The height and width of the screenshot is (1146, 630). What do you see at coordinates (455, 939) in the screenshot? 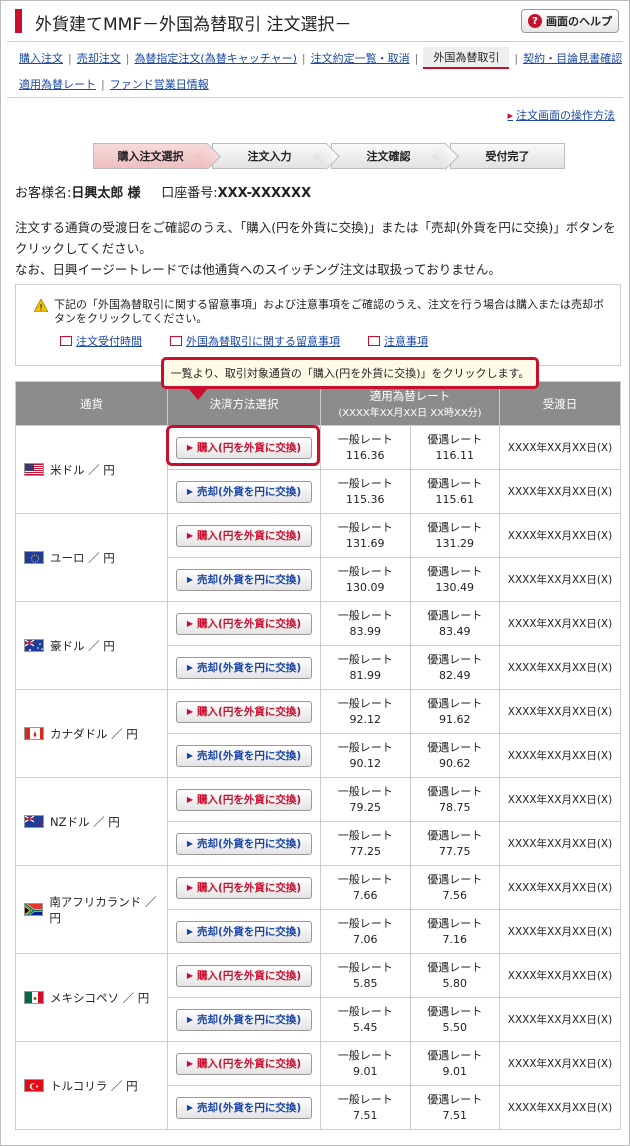
I see `preferred-rate-value: 7.16` at bounding box center [455, 939].